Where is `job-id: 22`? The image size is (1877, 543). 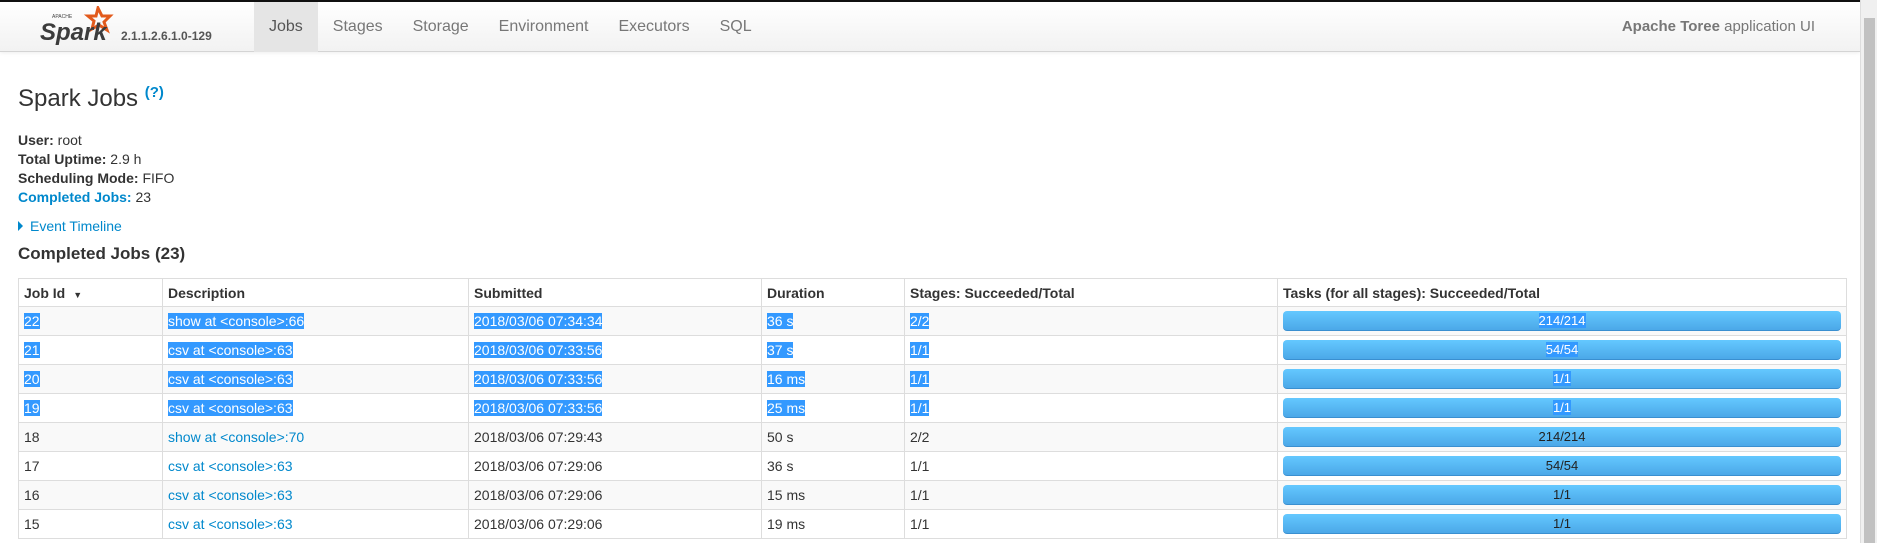
job-id: 22 is located at coordinates (90, 321).